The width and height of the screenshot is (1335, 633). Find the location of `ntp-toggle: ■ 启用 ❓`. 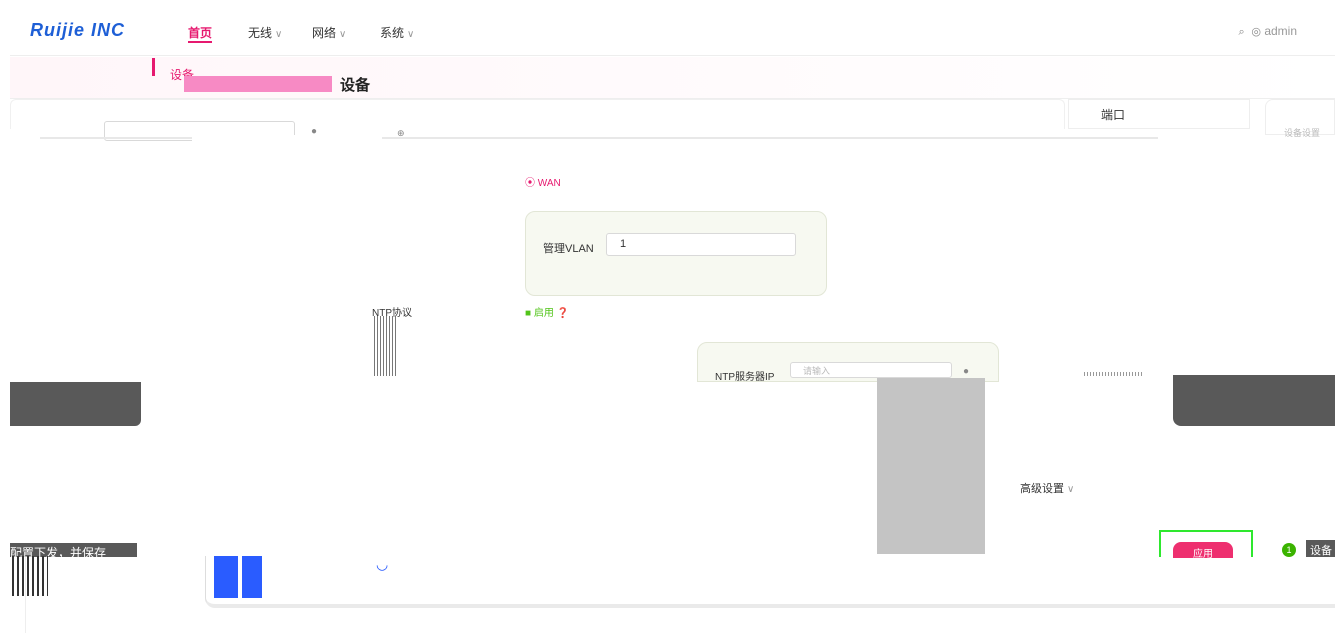

ntp-toggle: ■ 启用 ❓ is located at coordinates (547, 311).